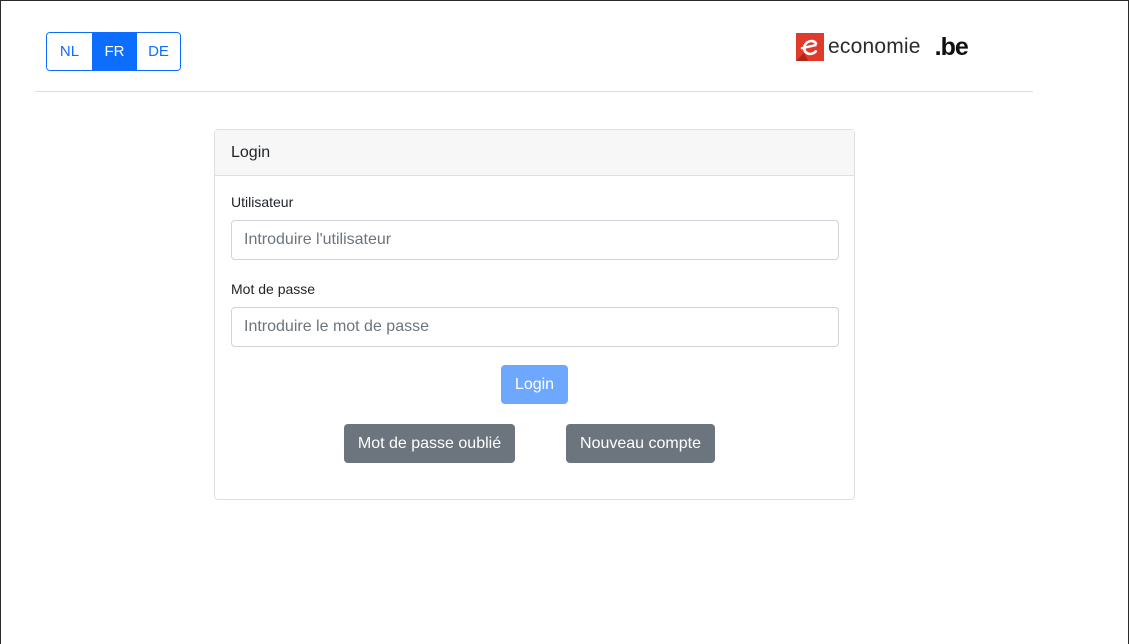  Describe the element at coordinates (158, 51) in the screenshot. I see `language-button-de: DE` at that location.